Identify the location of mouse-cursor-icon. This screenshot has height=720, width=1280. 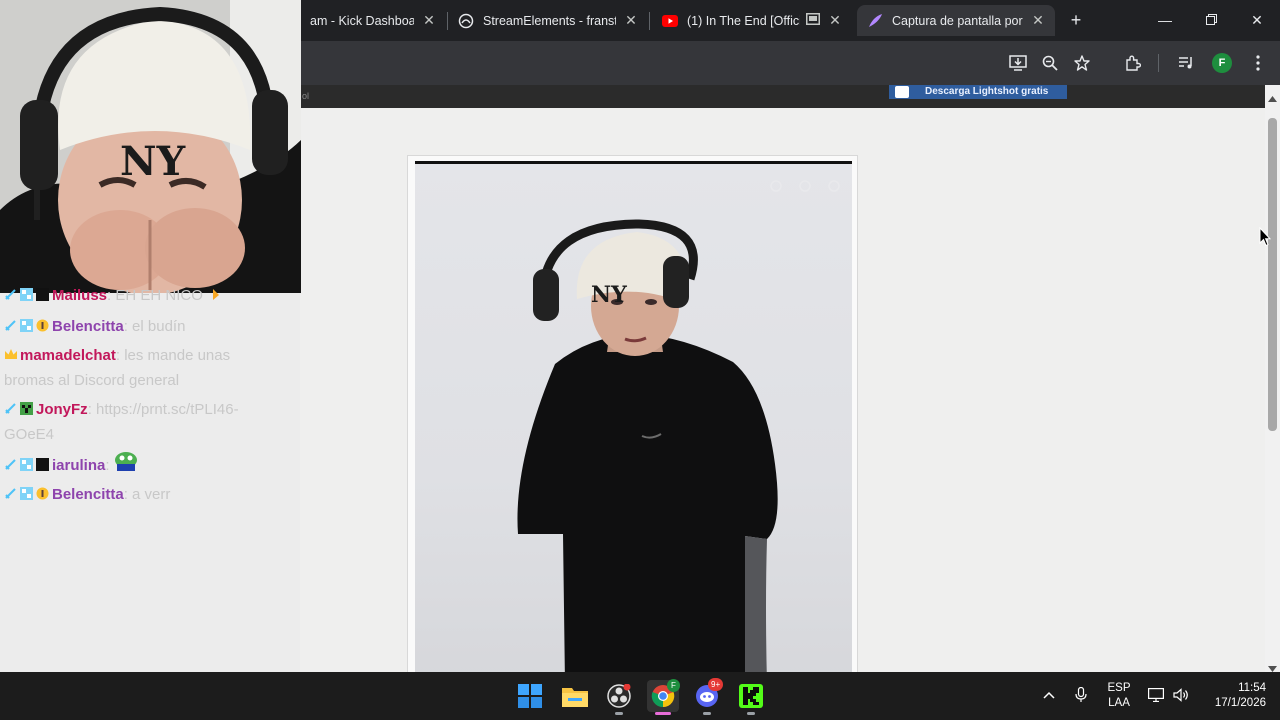
(1265, 239).